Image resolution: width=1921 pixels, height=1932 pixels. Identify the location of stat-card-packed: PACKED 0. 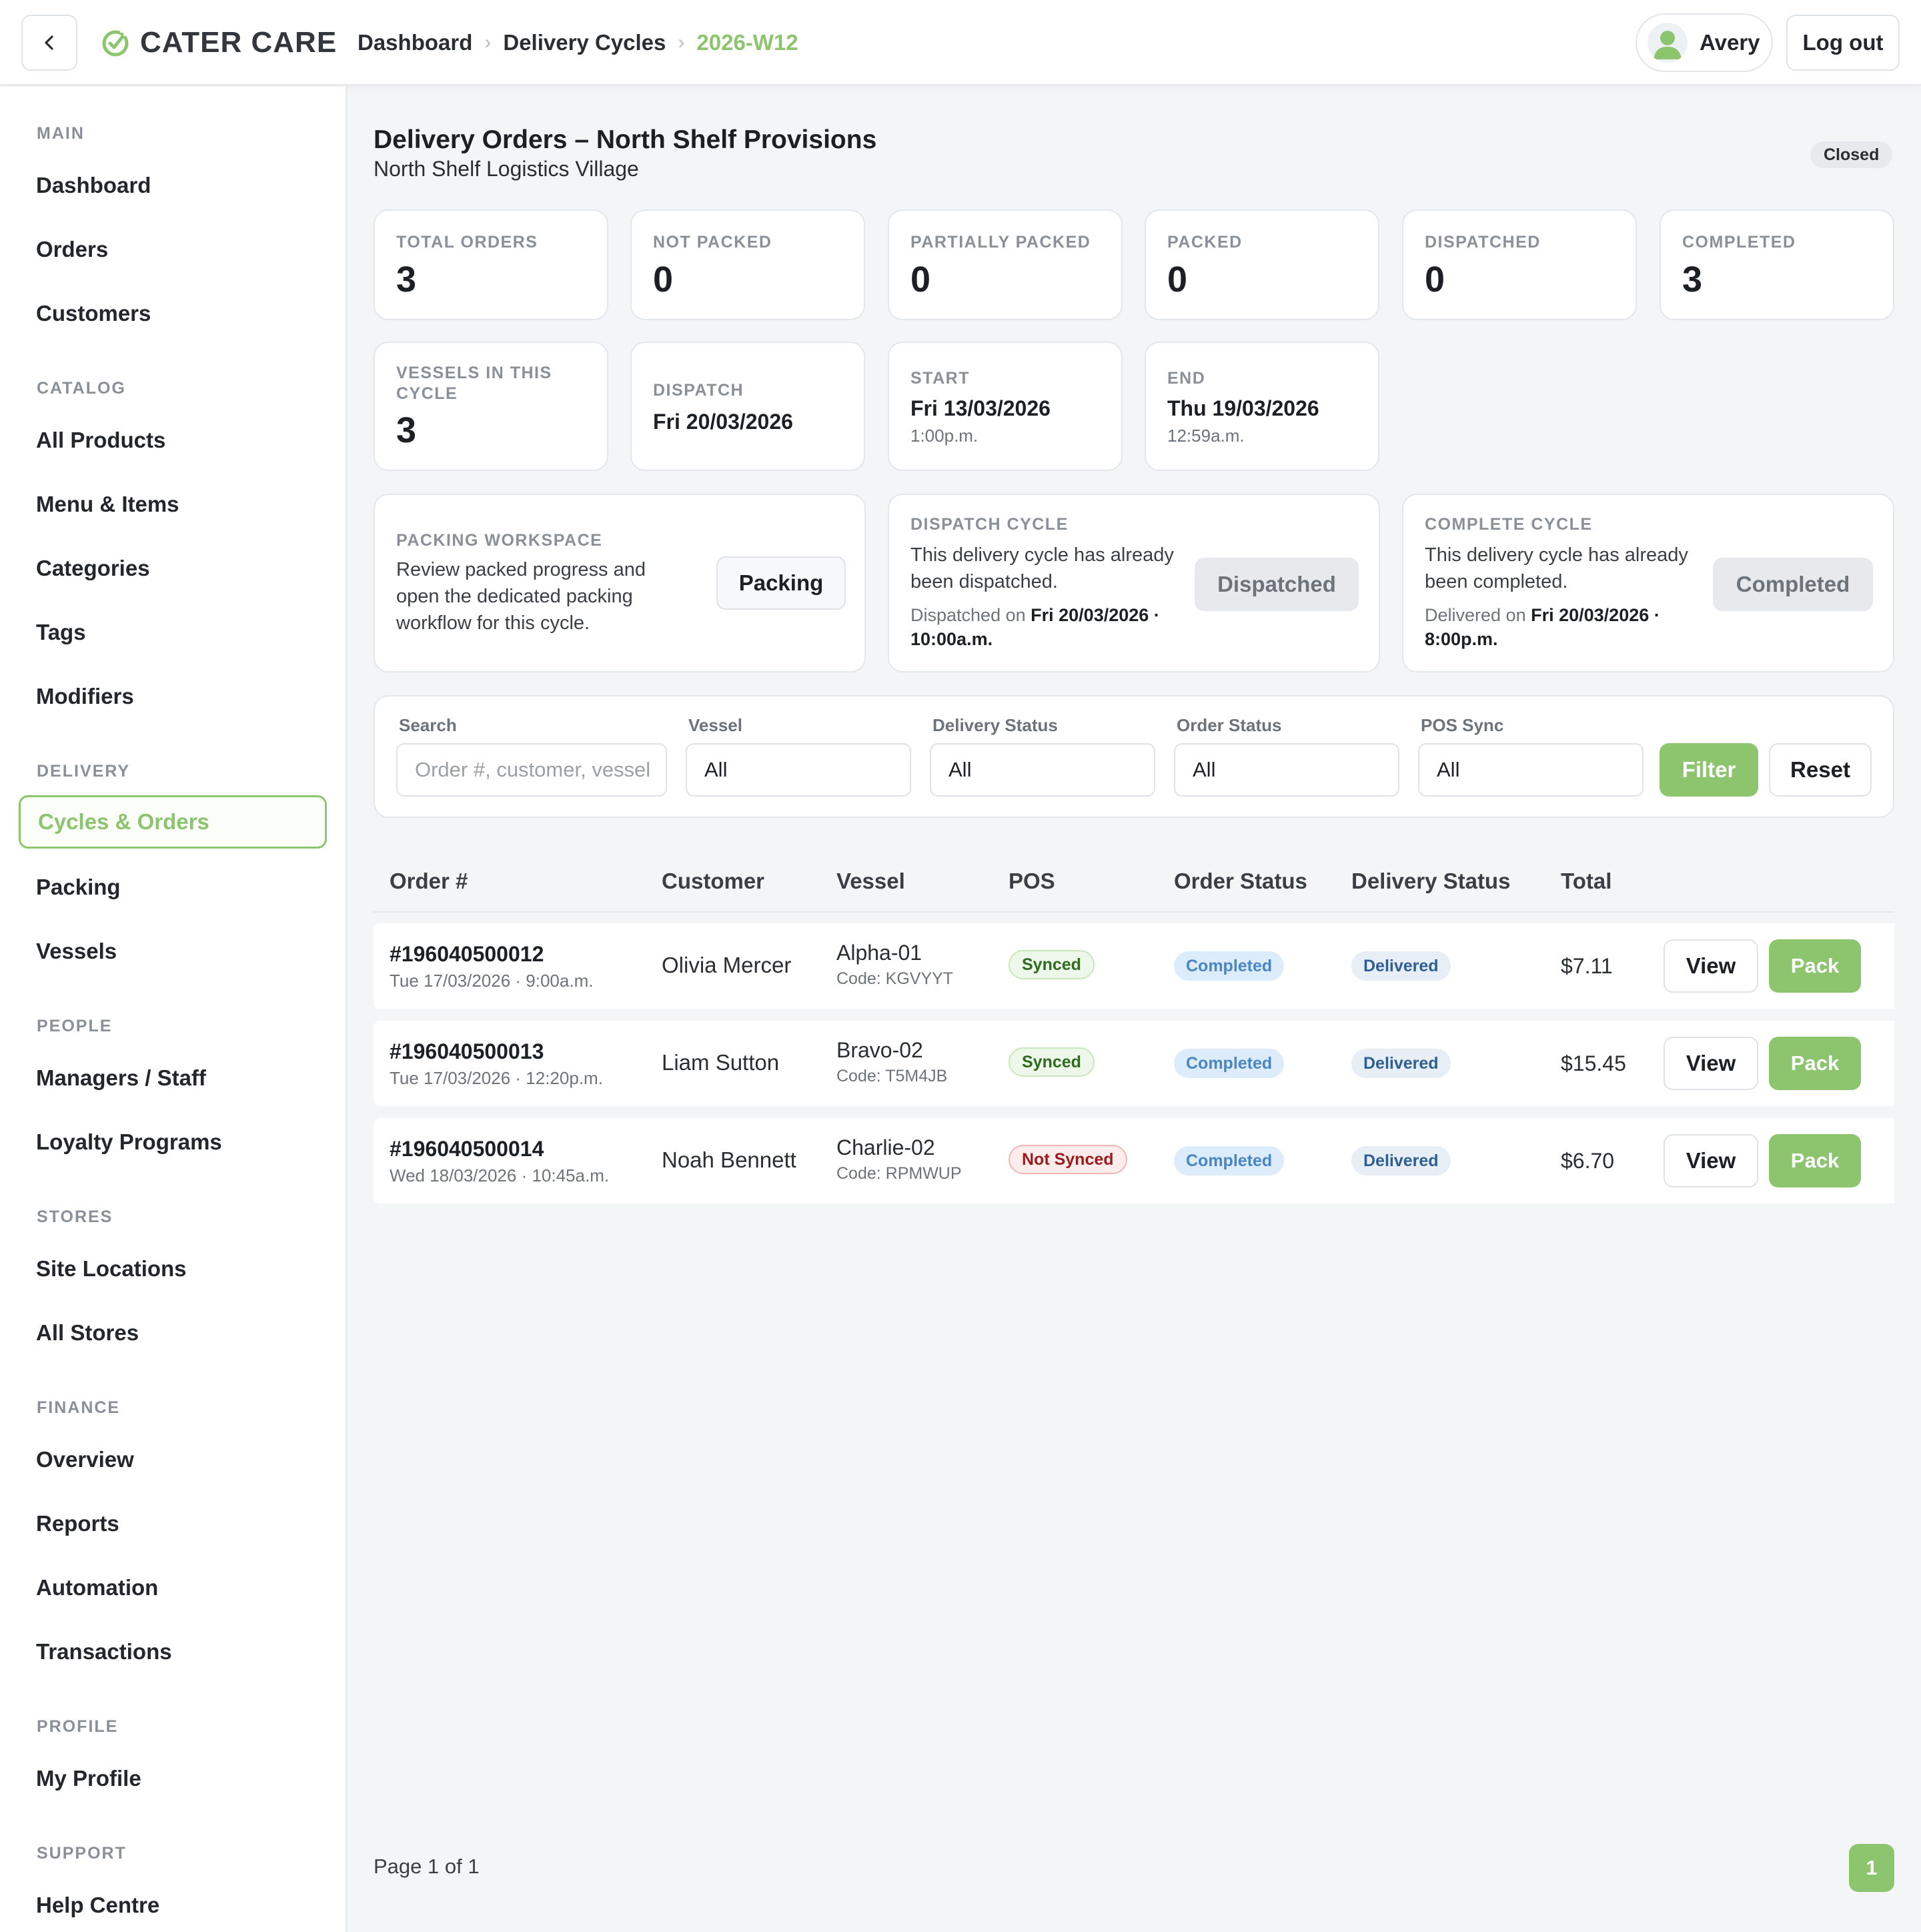
(1262, 264).